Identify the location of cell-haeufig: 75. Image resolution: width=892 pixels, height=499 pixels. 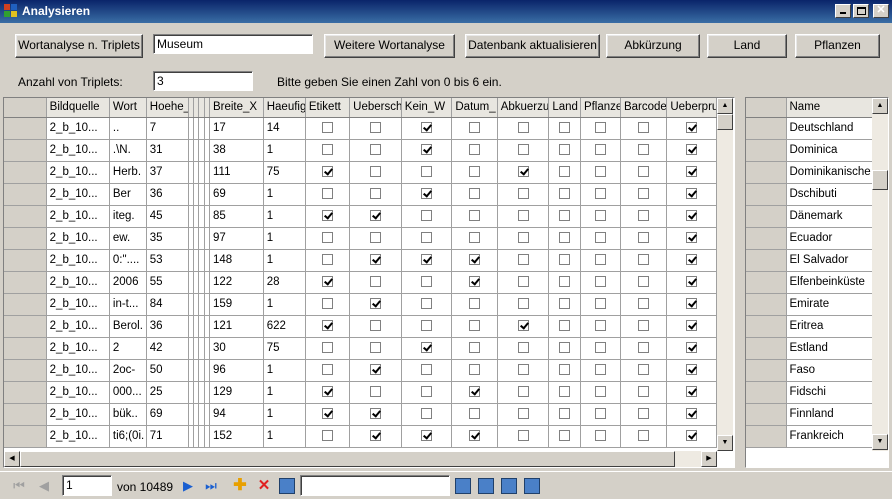
(284, 172).